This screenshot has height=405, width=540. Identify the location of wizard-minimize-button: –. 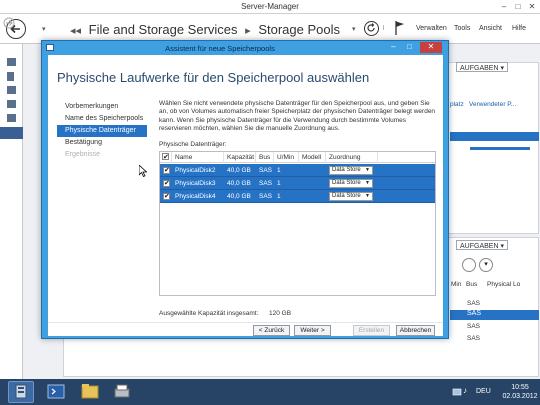
(393, 47).